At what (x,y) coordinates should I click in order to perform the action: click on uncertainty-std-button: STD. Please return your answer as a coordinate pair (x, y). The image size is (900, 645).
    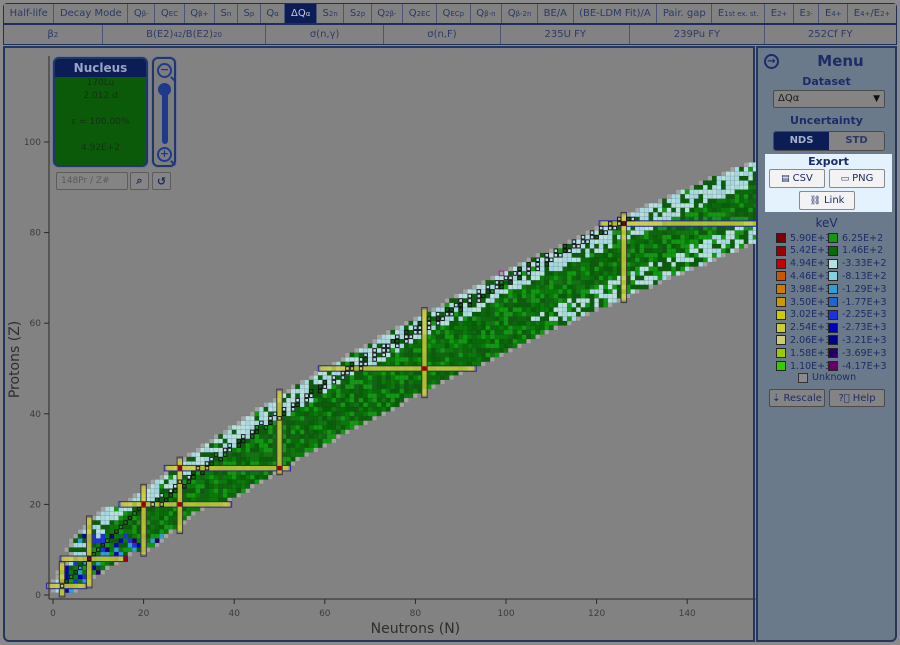
    Looking at the image, I should click on (856, 141).